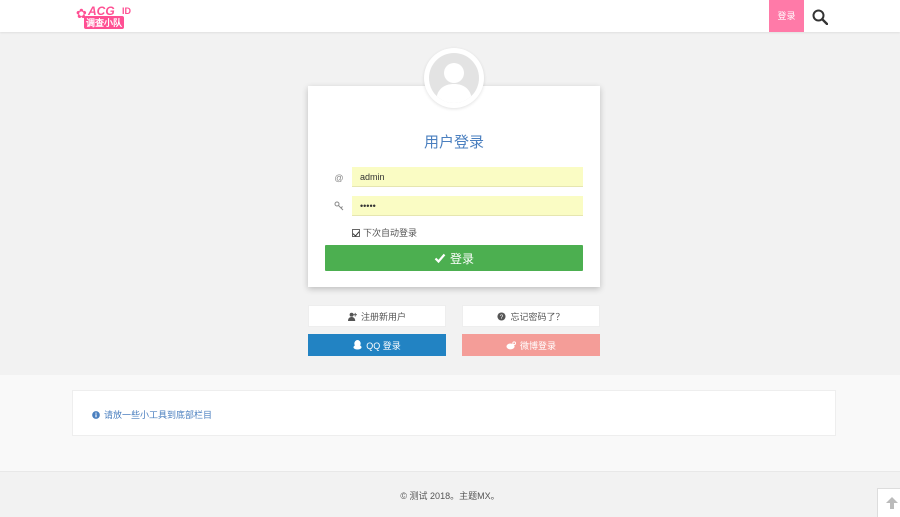 The width and height of the screenshot is (900, 517). I want to click on remember-label: 下次自动登录, so click(390, 233).